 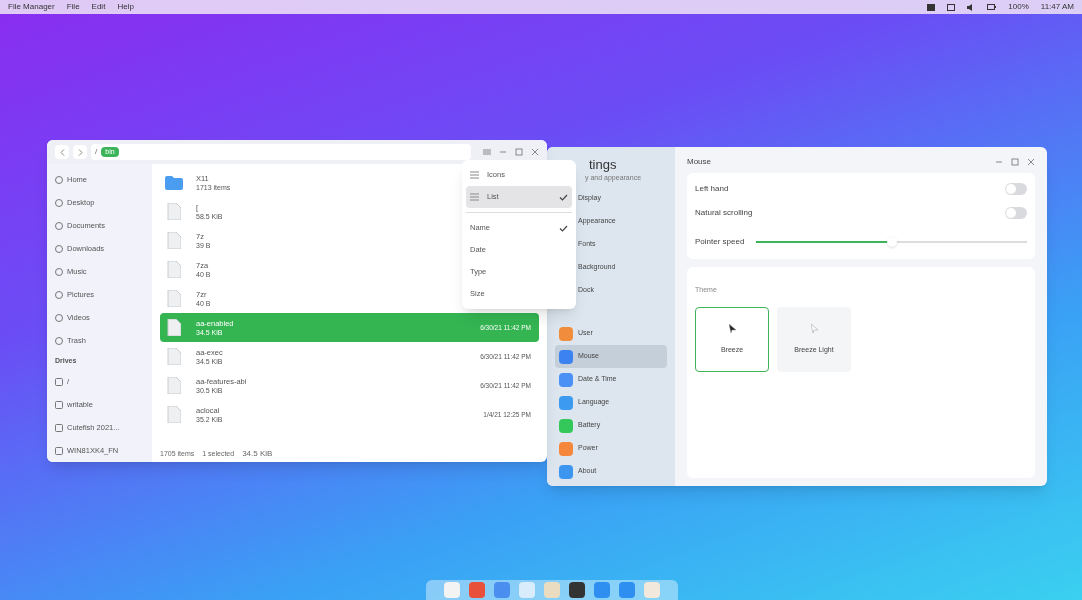 What do you see at coordinates (724, 213) in the screenshot?
I see `setting-label: Natural scrolling` at bounding box center [724, 213].